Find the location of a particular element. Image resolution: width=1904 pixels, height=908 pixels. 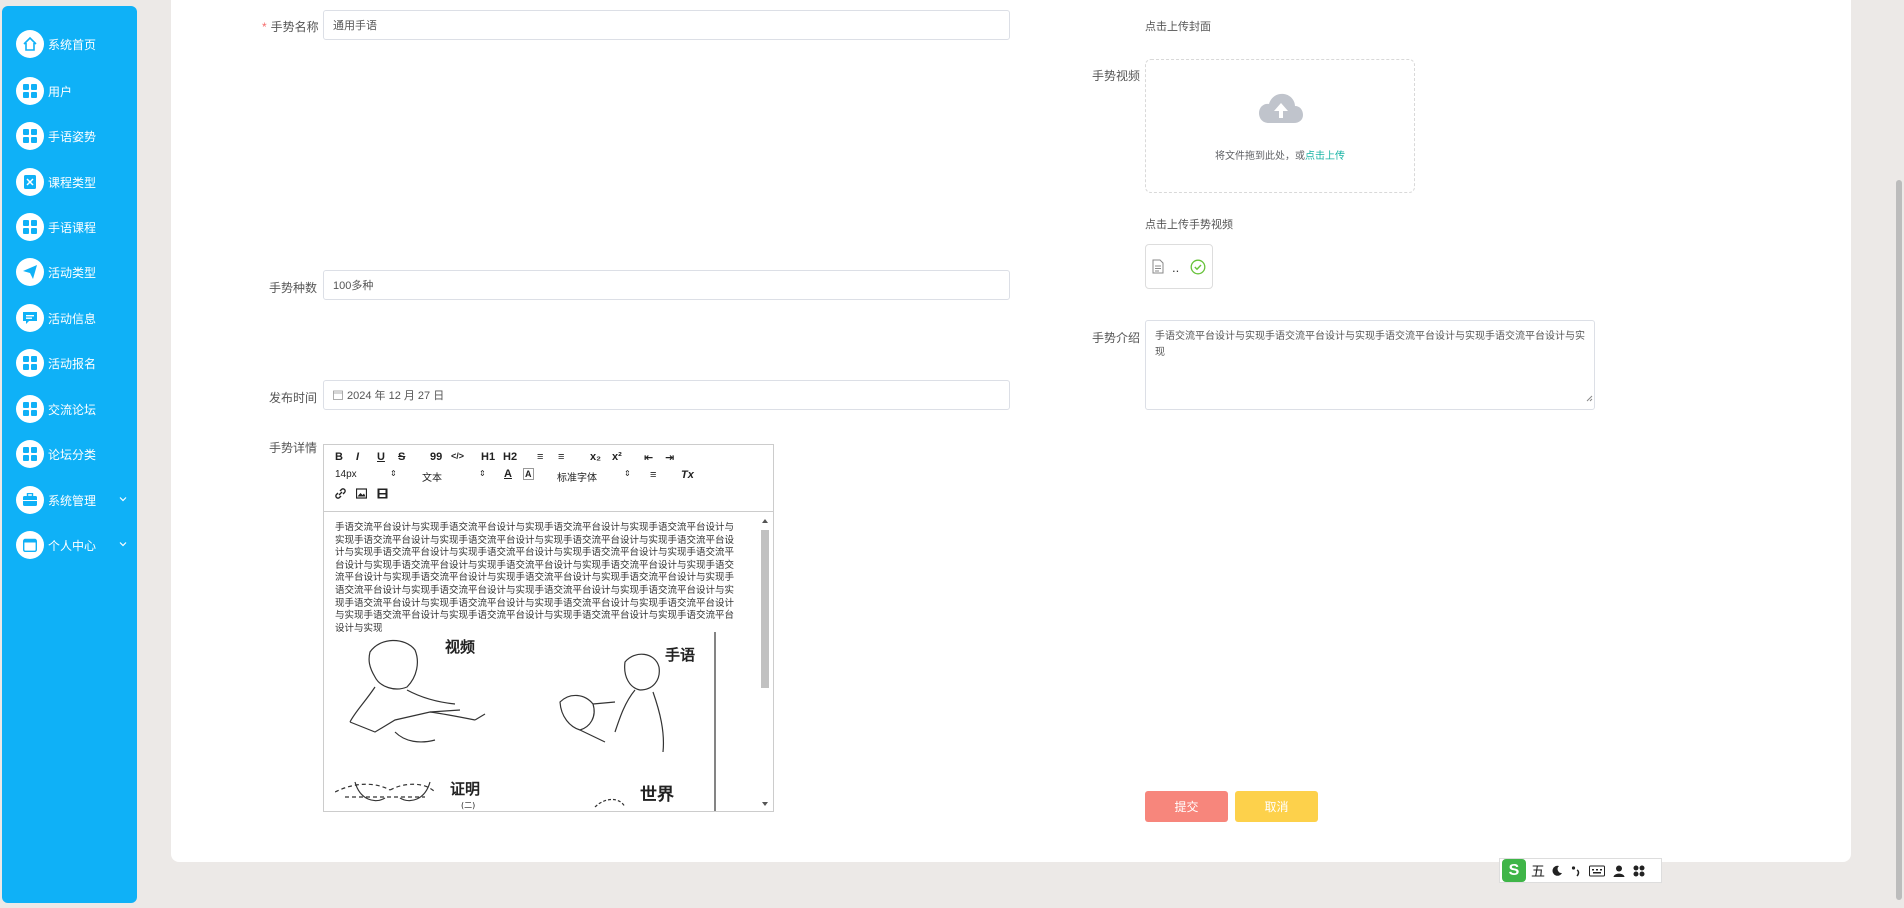

gesture-video-label: 手势视频 is located at coordinates (1116, 76).